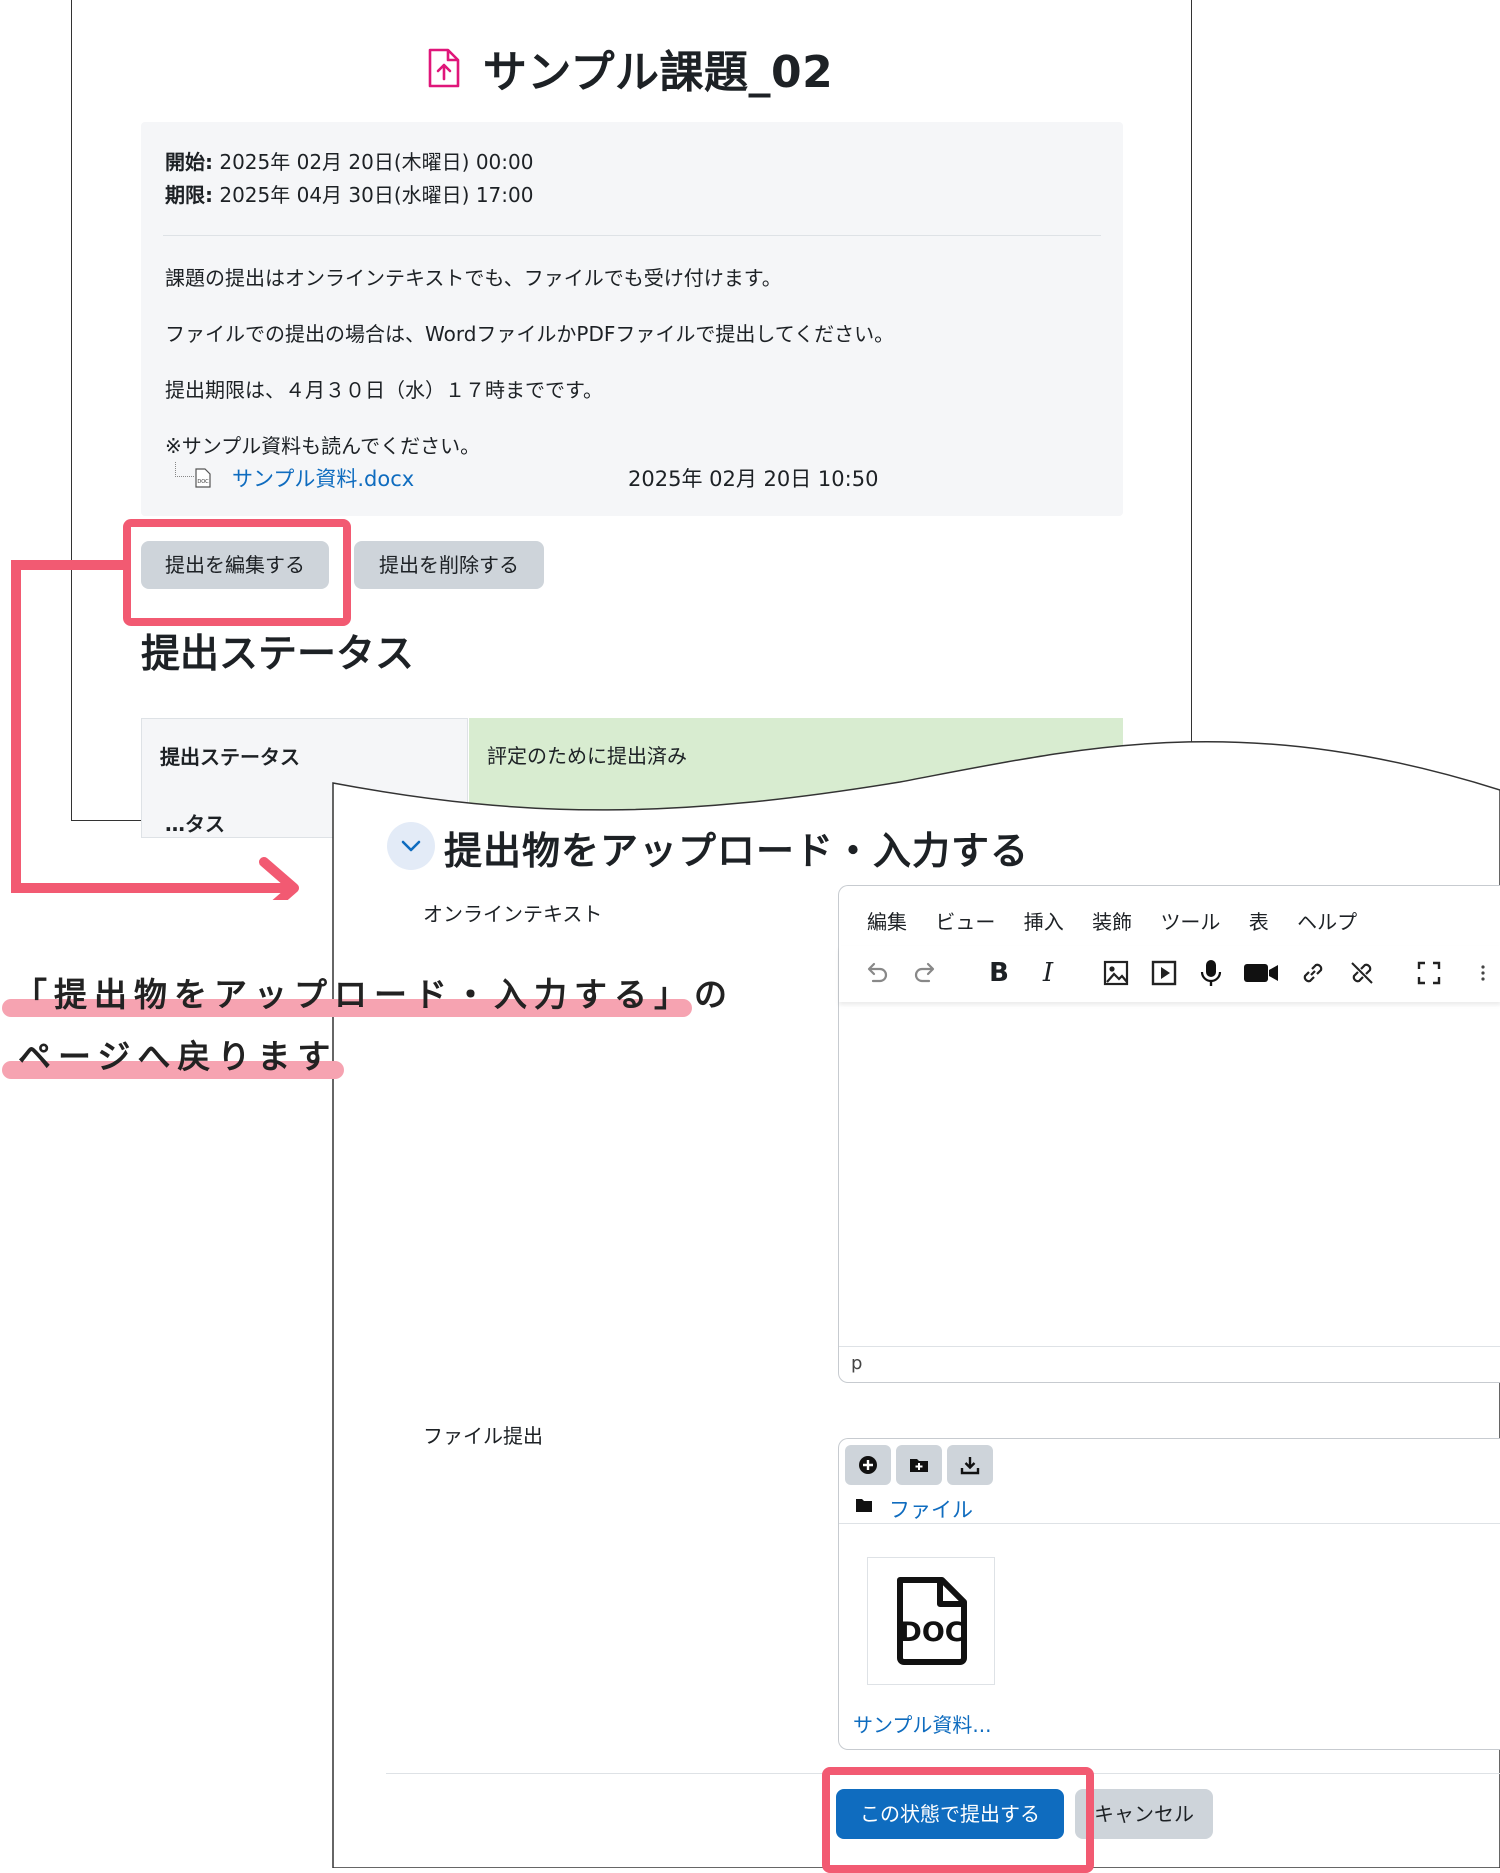 The width and height of the screenshot is (1500, 1873). What do you see at coordinates (1144, 1814) in the screenshot?
I see `cancel-button: キャンセル` at bounding box center [1144, 1814].